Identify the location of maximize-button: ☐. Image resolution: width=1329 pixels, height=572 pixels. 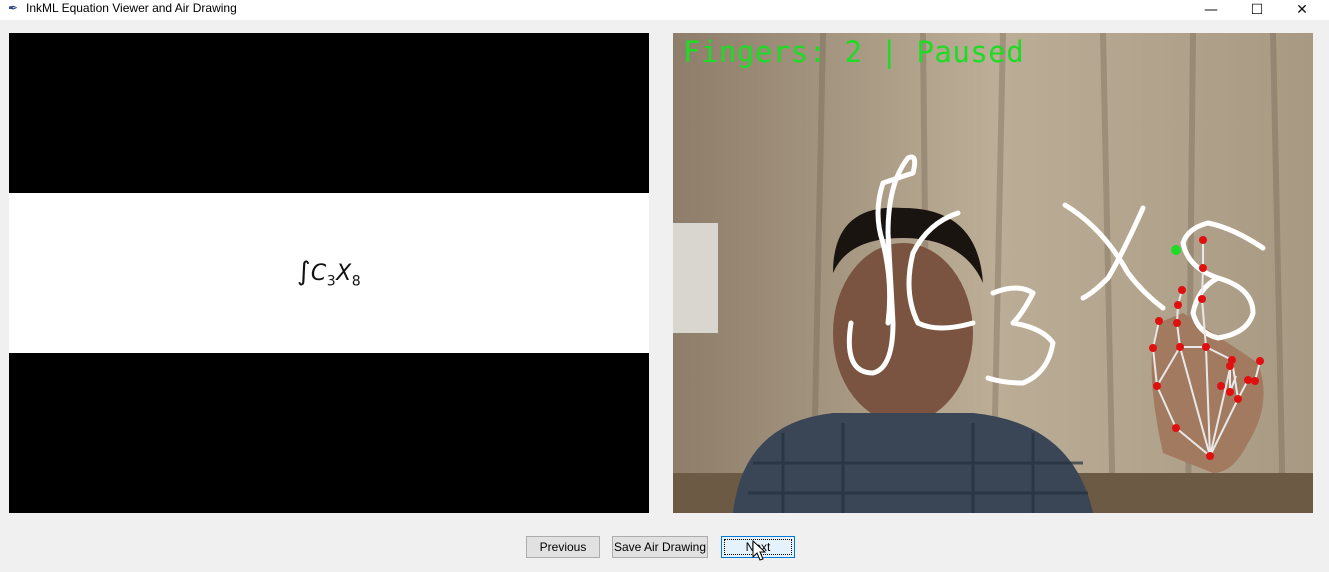
(1257, 10).